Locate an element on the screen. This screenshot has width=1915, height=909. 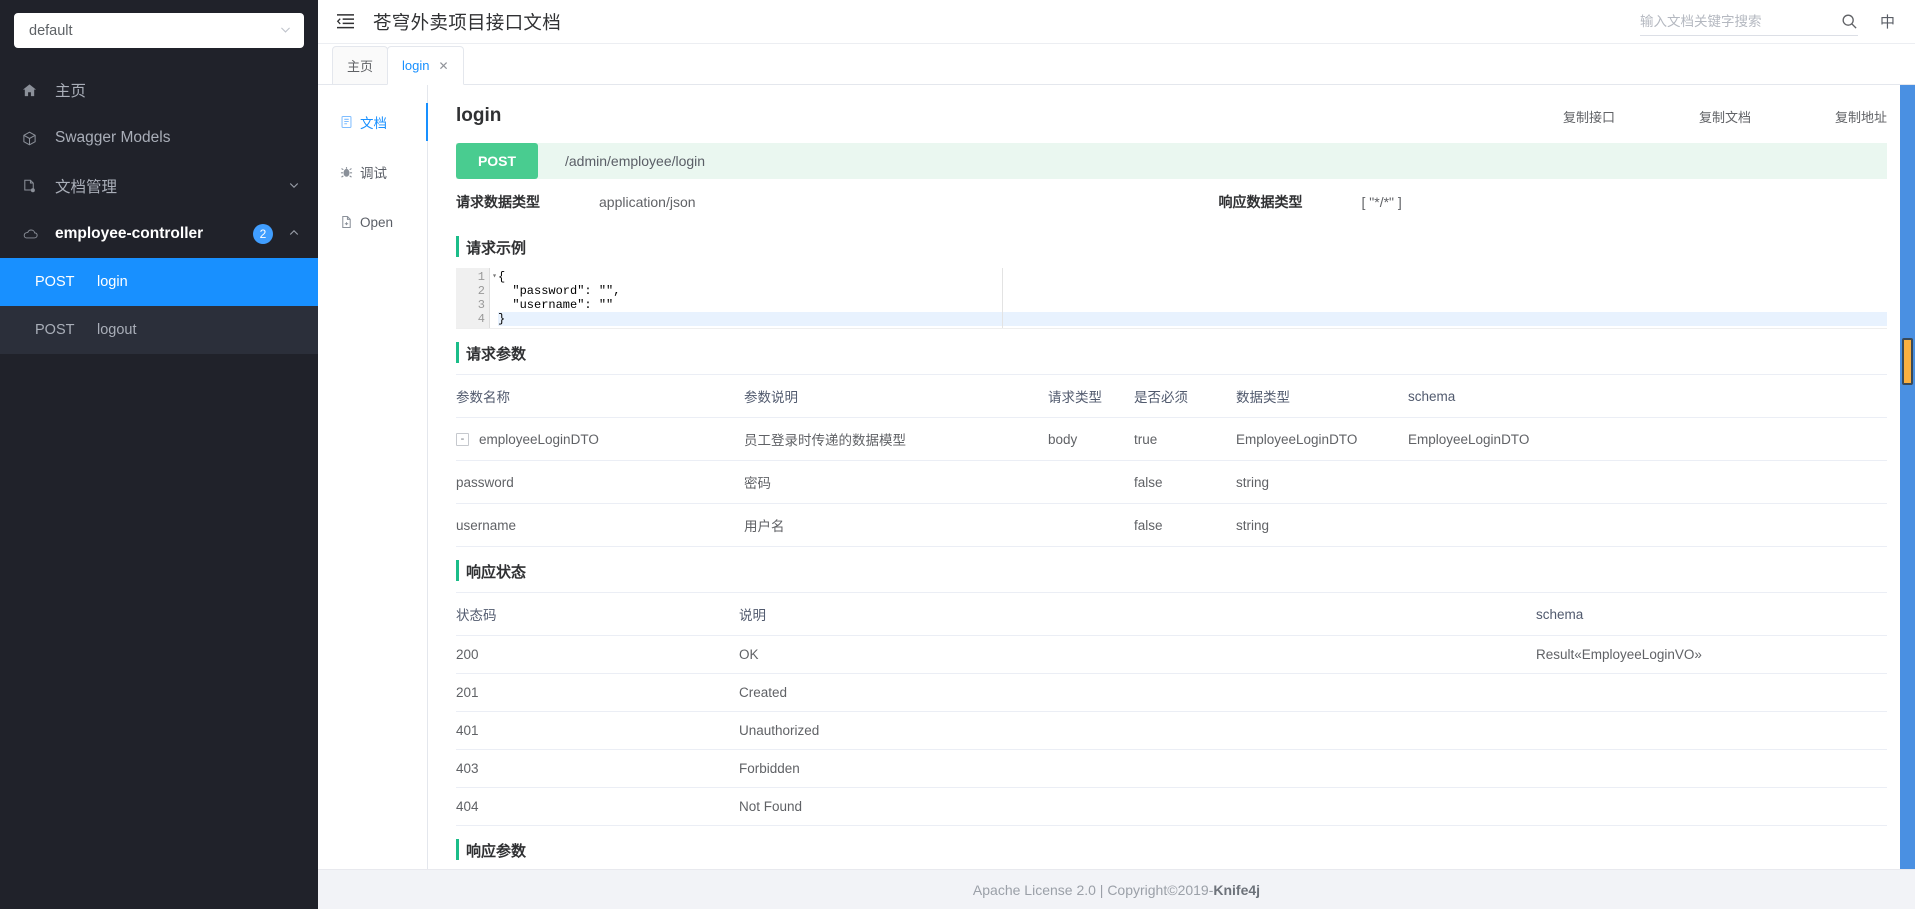
home-icon is located at coordinates (33, 90).